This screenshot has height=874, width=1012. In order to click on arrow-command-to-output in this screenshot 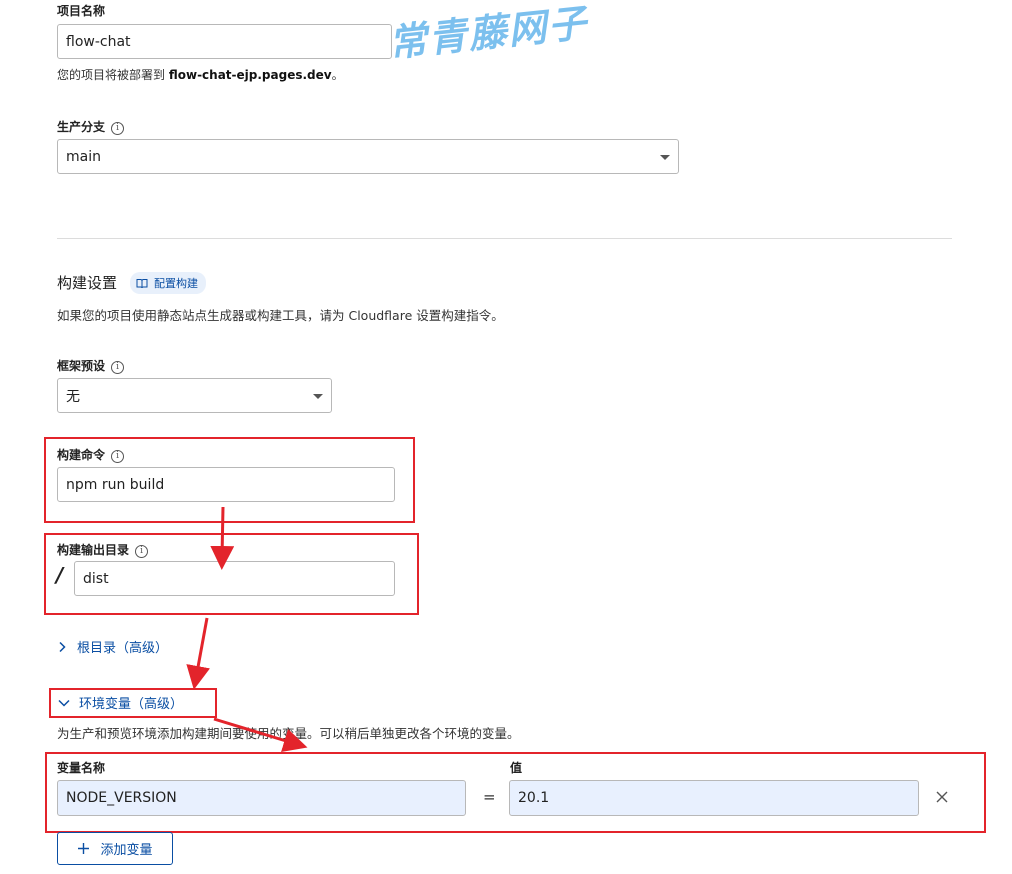, I will do `click(222, 538)`.